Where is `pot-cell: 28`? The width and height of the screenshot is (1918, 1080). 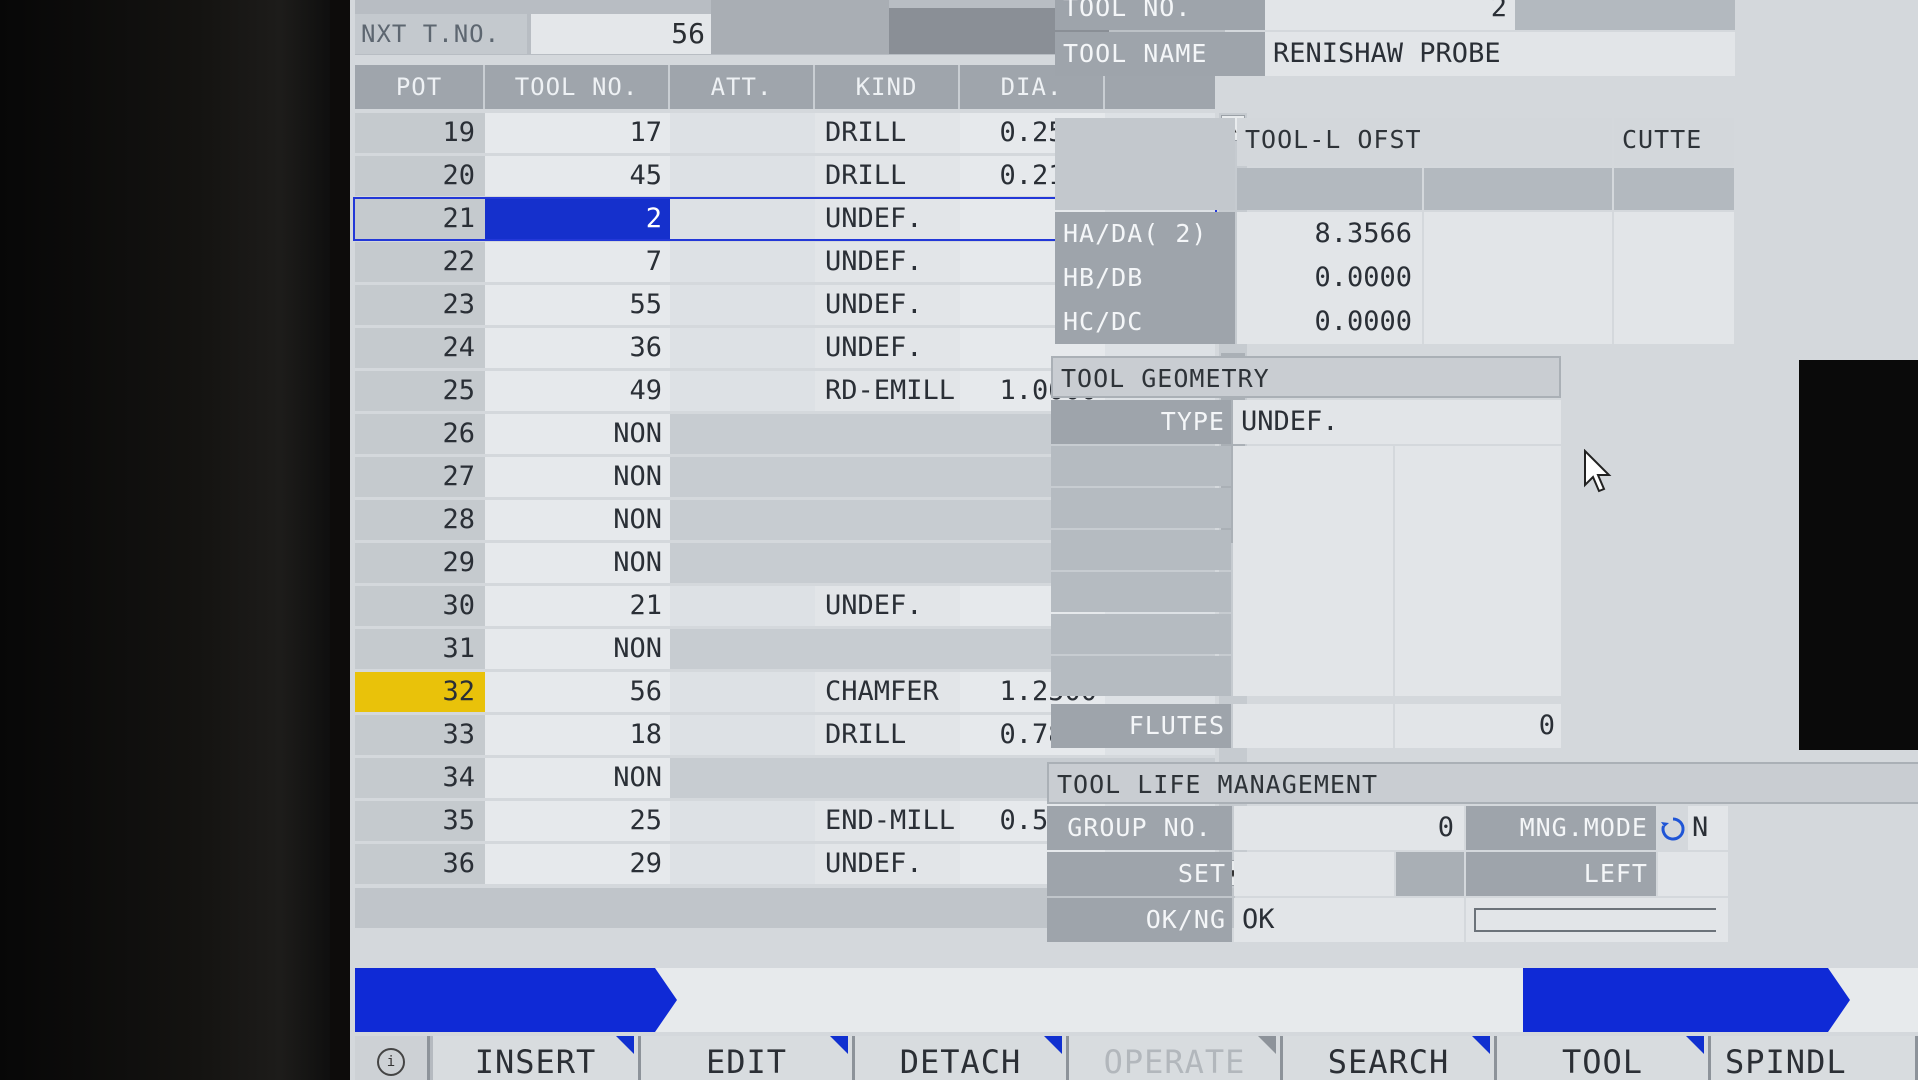 pot-cell: 28 is located at coordinates (420, 520).